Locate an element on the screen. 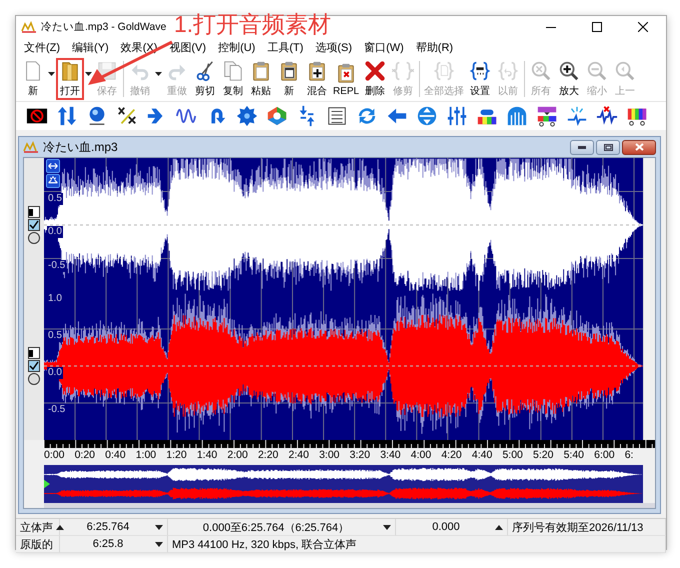 Image resolution: width=680 pixels, height=568 pixels. minimize-button is located at coordinates (582, 147).